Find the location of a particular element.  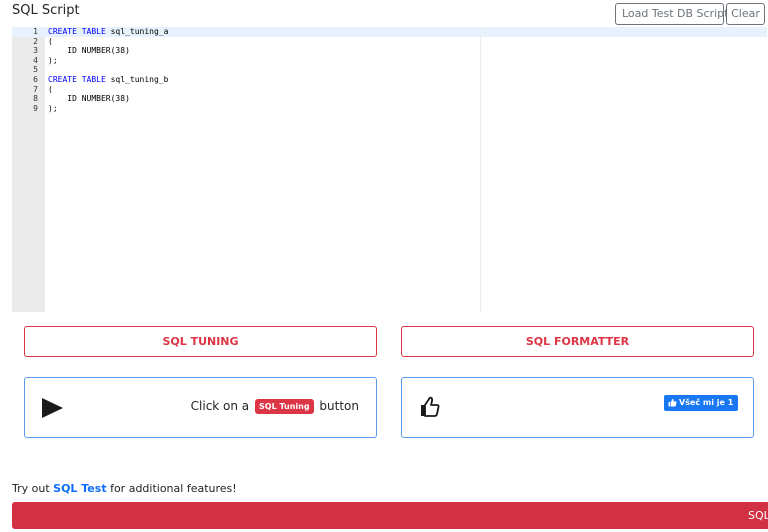

play-icon is located at coordinates (52, 408).